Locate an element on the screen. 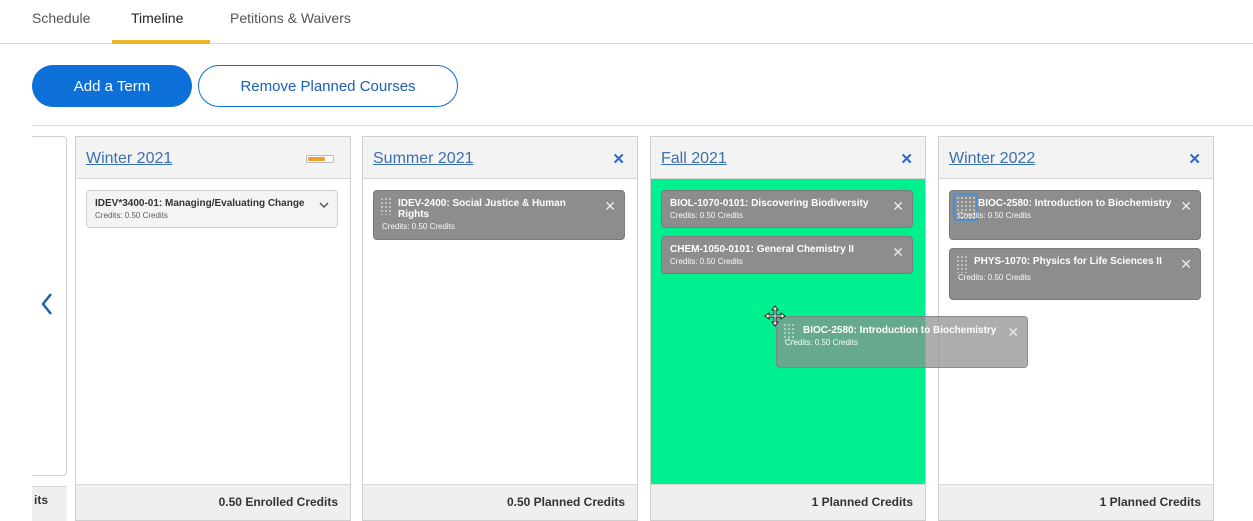 This screenshot has height=521, width=1253. course-title: PHYS-1070: Physics for Life Sciences II is located at coordinates (1068, 261).